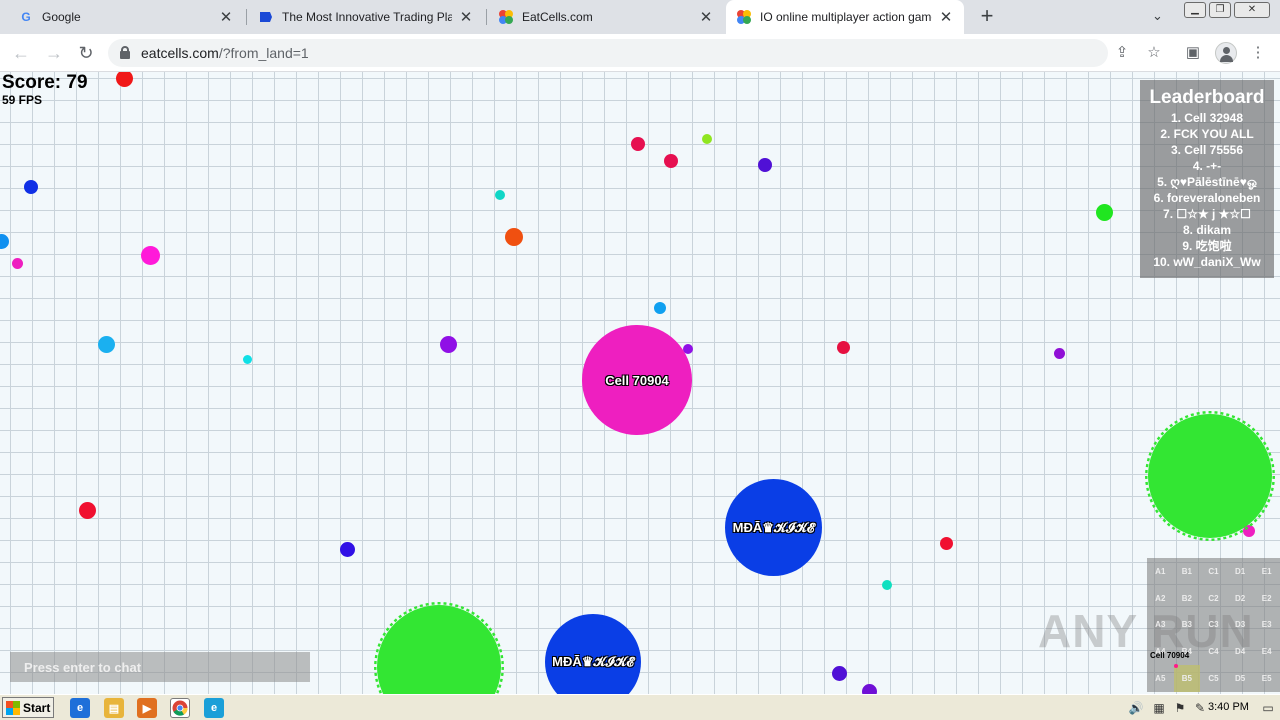 The image size is (1280, 720). I want to click on file-explorer-icon: ▤, so click(114, 708).